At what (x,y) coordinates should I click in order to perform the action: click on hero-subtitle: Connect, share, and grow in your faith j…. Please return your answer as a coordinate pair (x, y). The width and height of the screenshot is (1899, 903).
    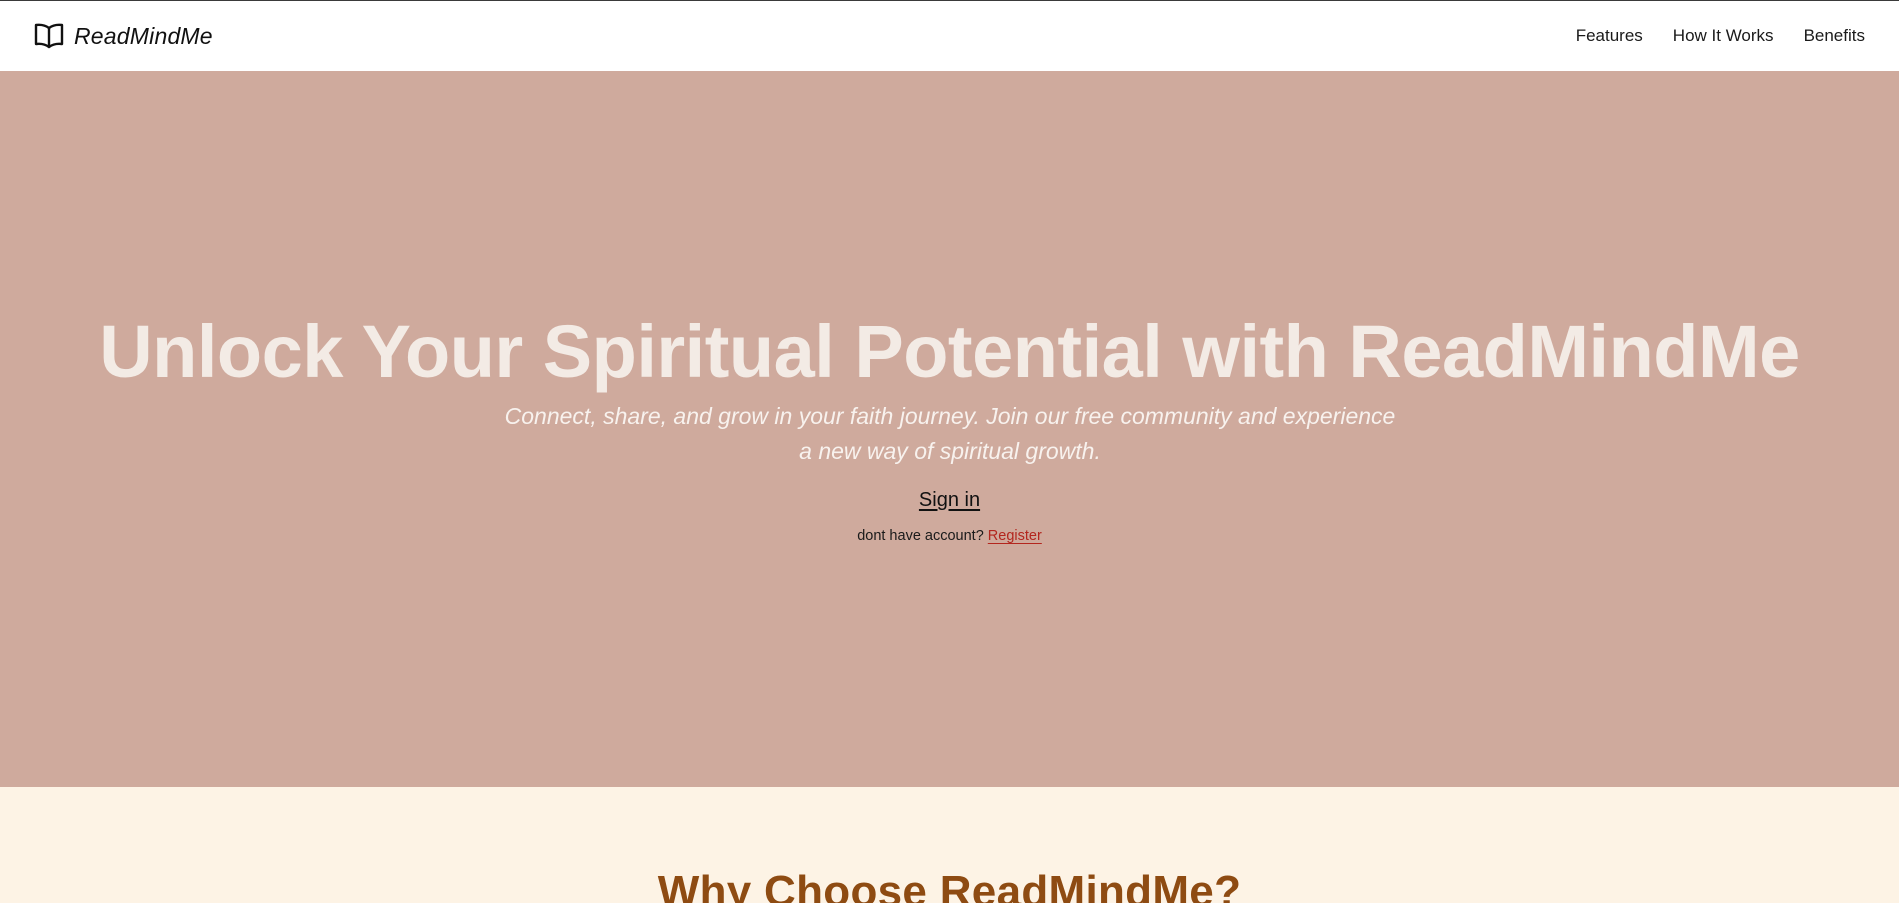
    Looking at the image, I should click on (950, 433).